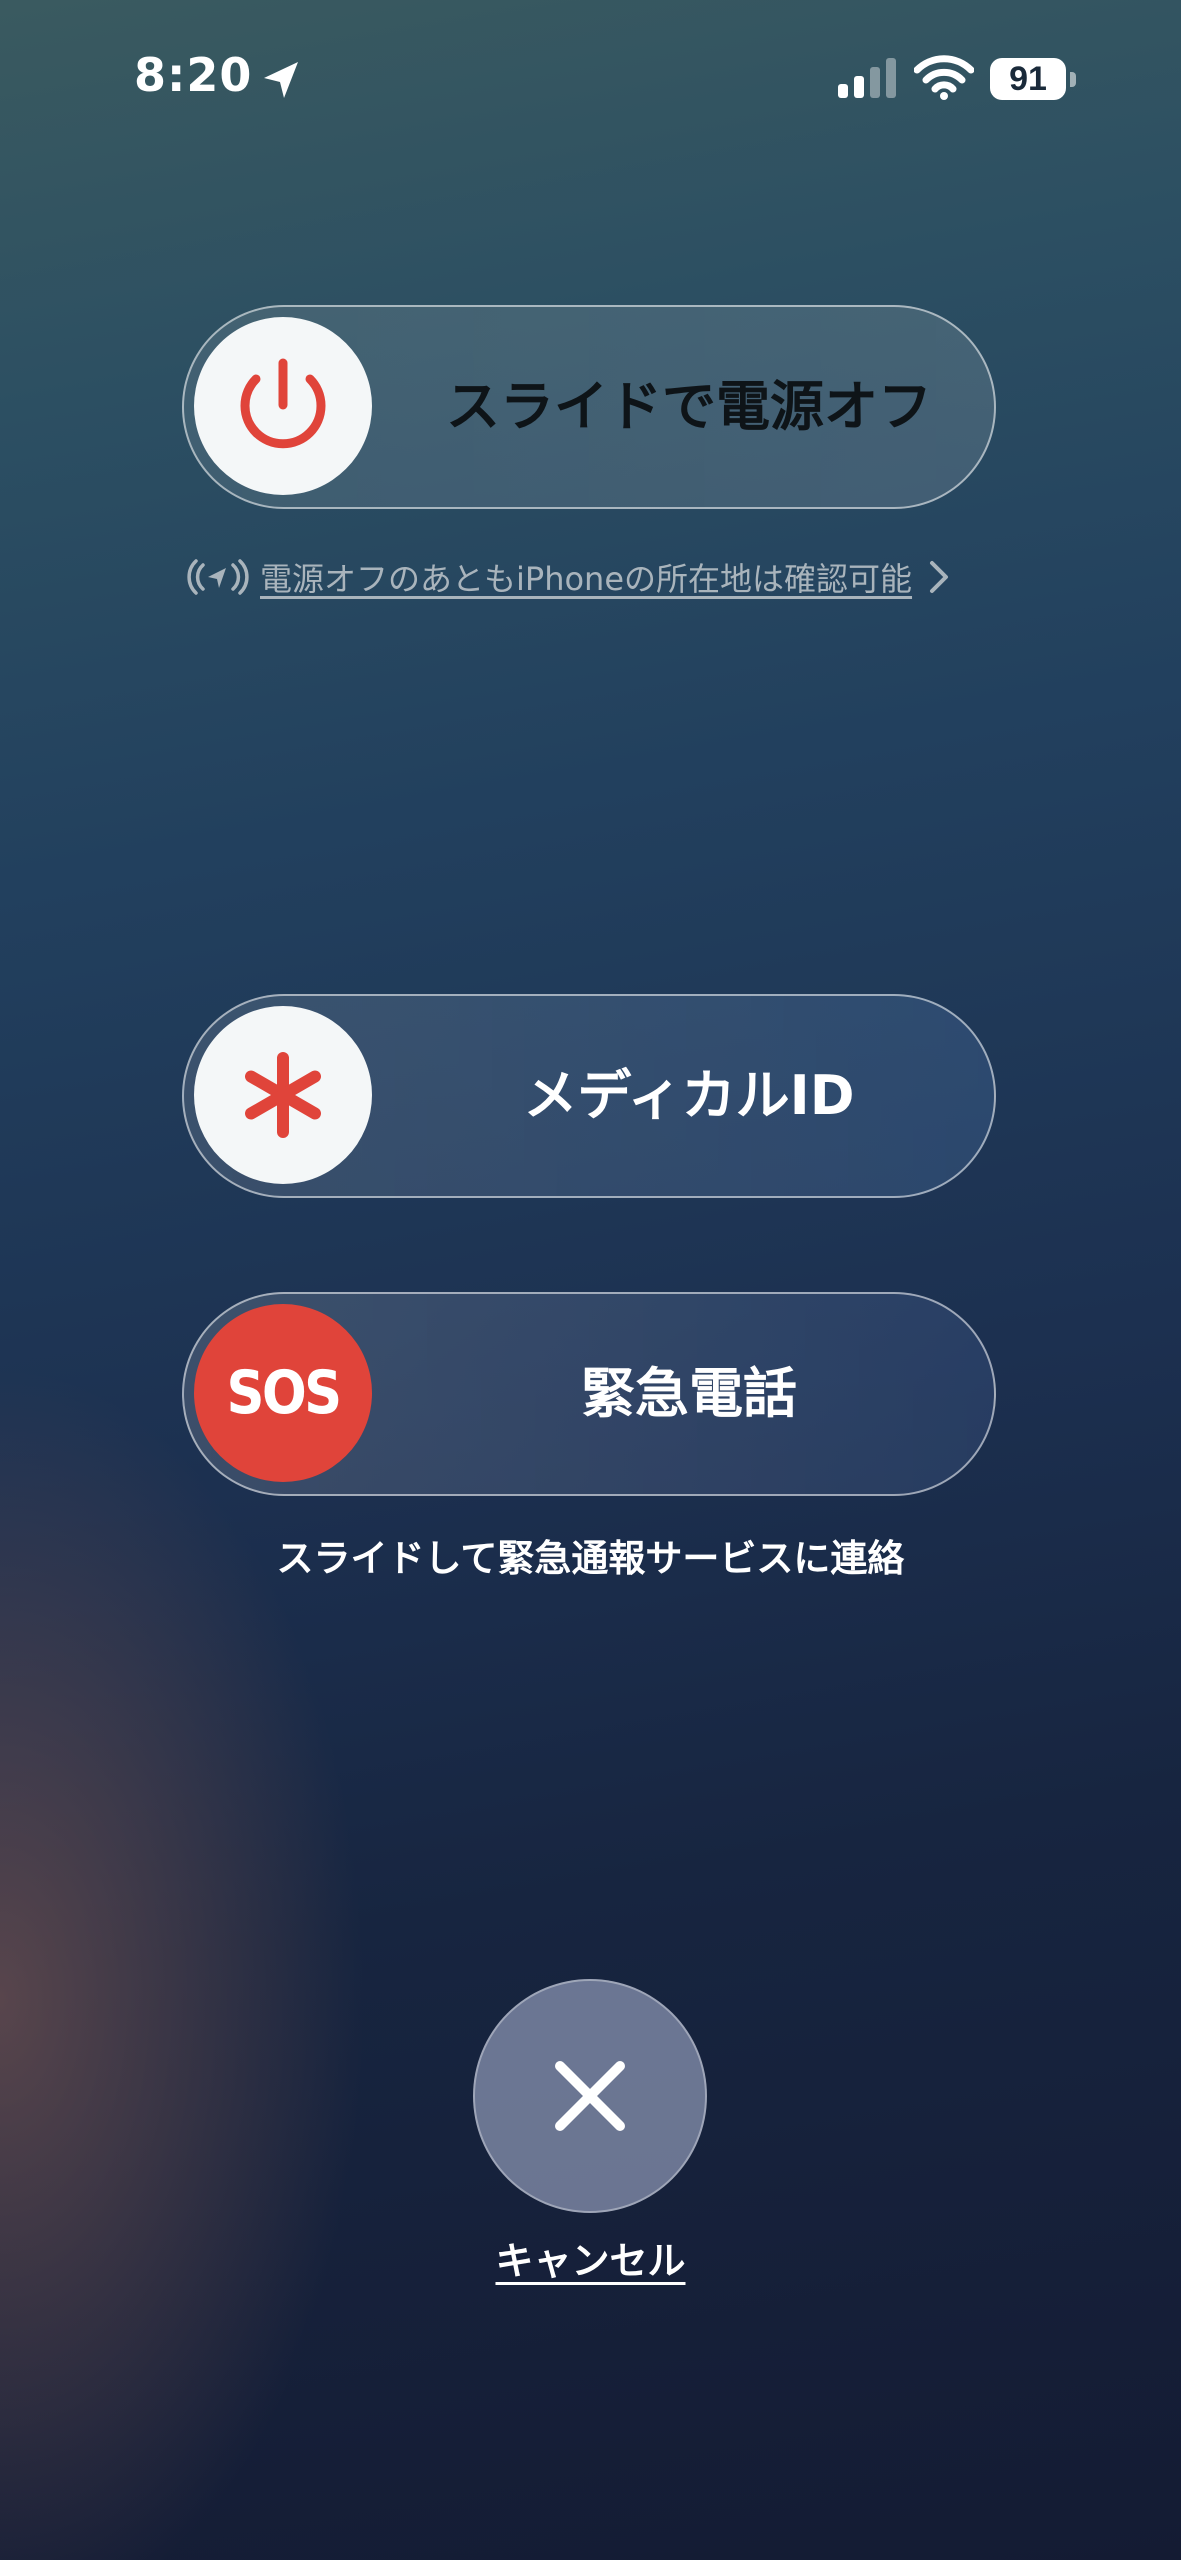 The width and height of the screenshot is (1181, 2560). What do you see at coordinates (689, 1393) in the screenshot?
I see `emergency-call-label: 緊急電話` at bounding box center [689, 1393].